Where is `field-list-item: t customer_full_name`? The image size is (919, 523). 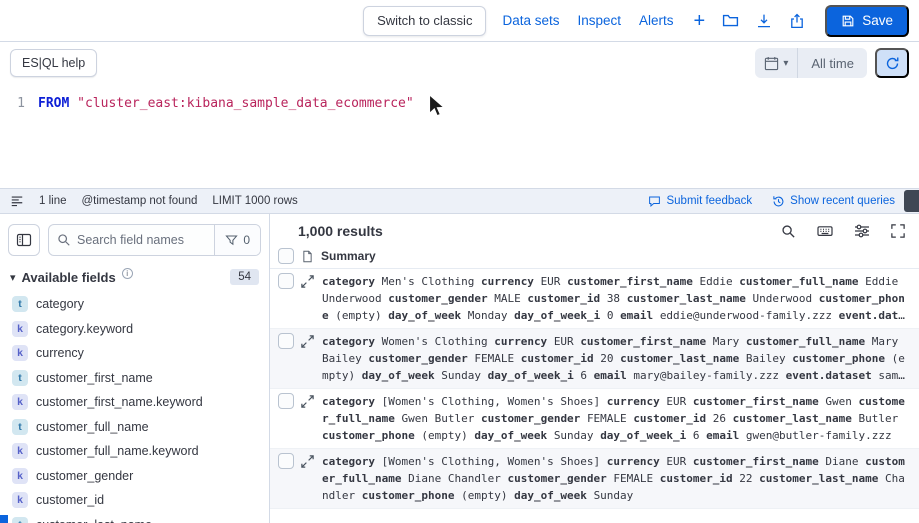
field-list-item: t customer_full_name is located at coordinates (134, 427).